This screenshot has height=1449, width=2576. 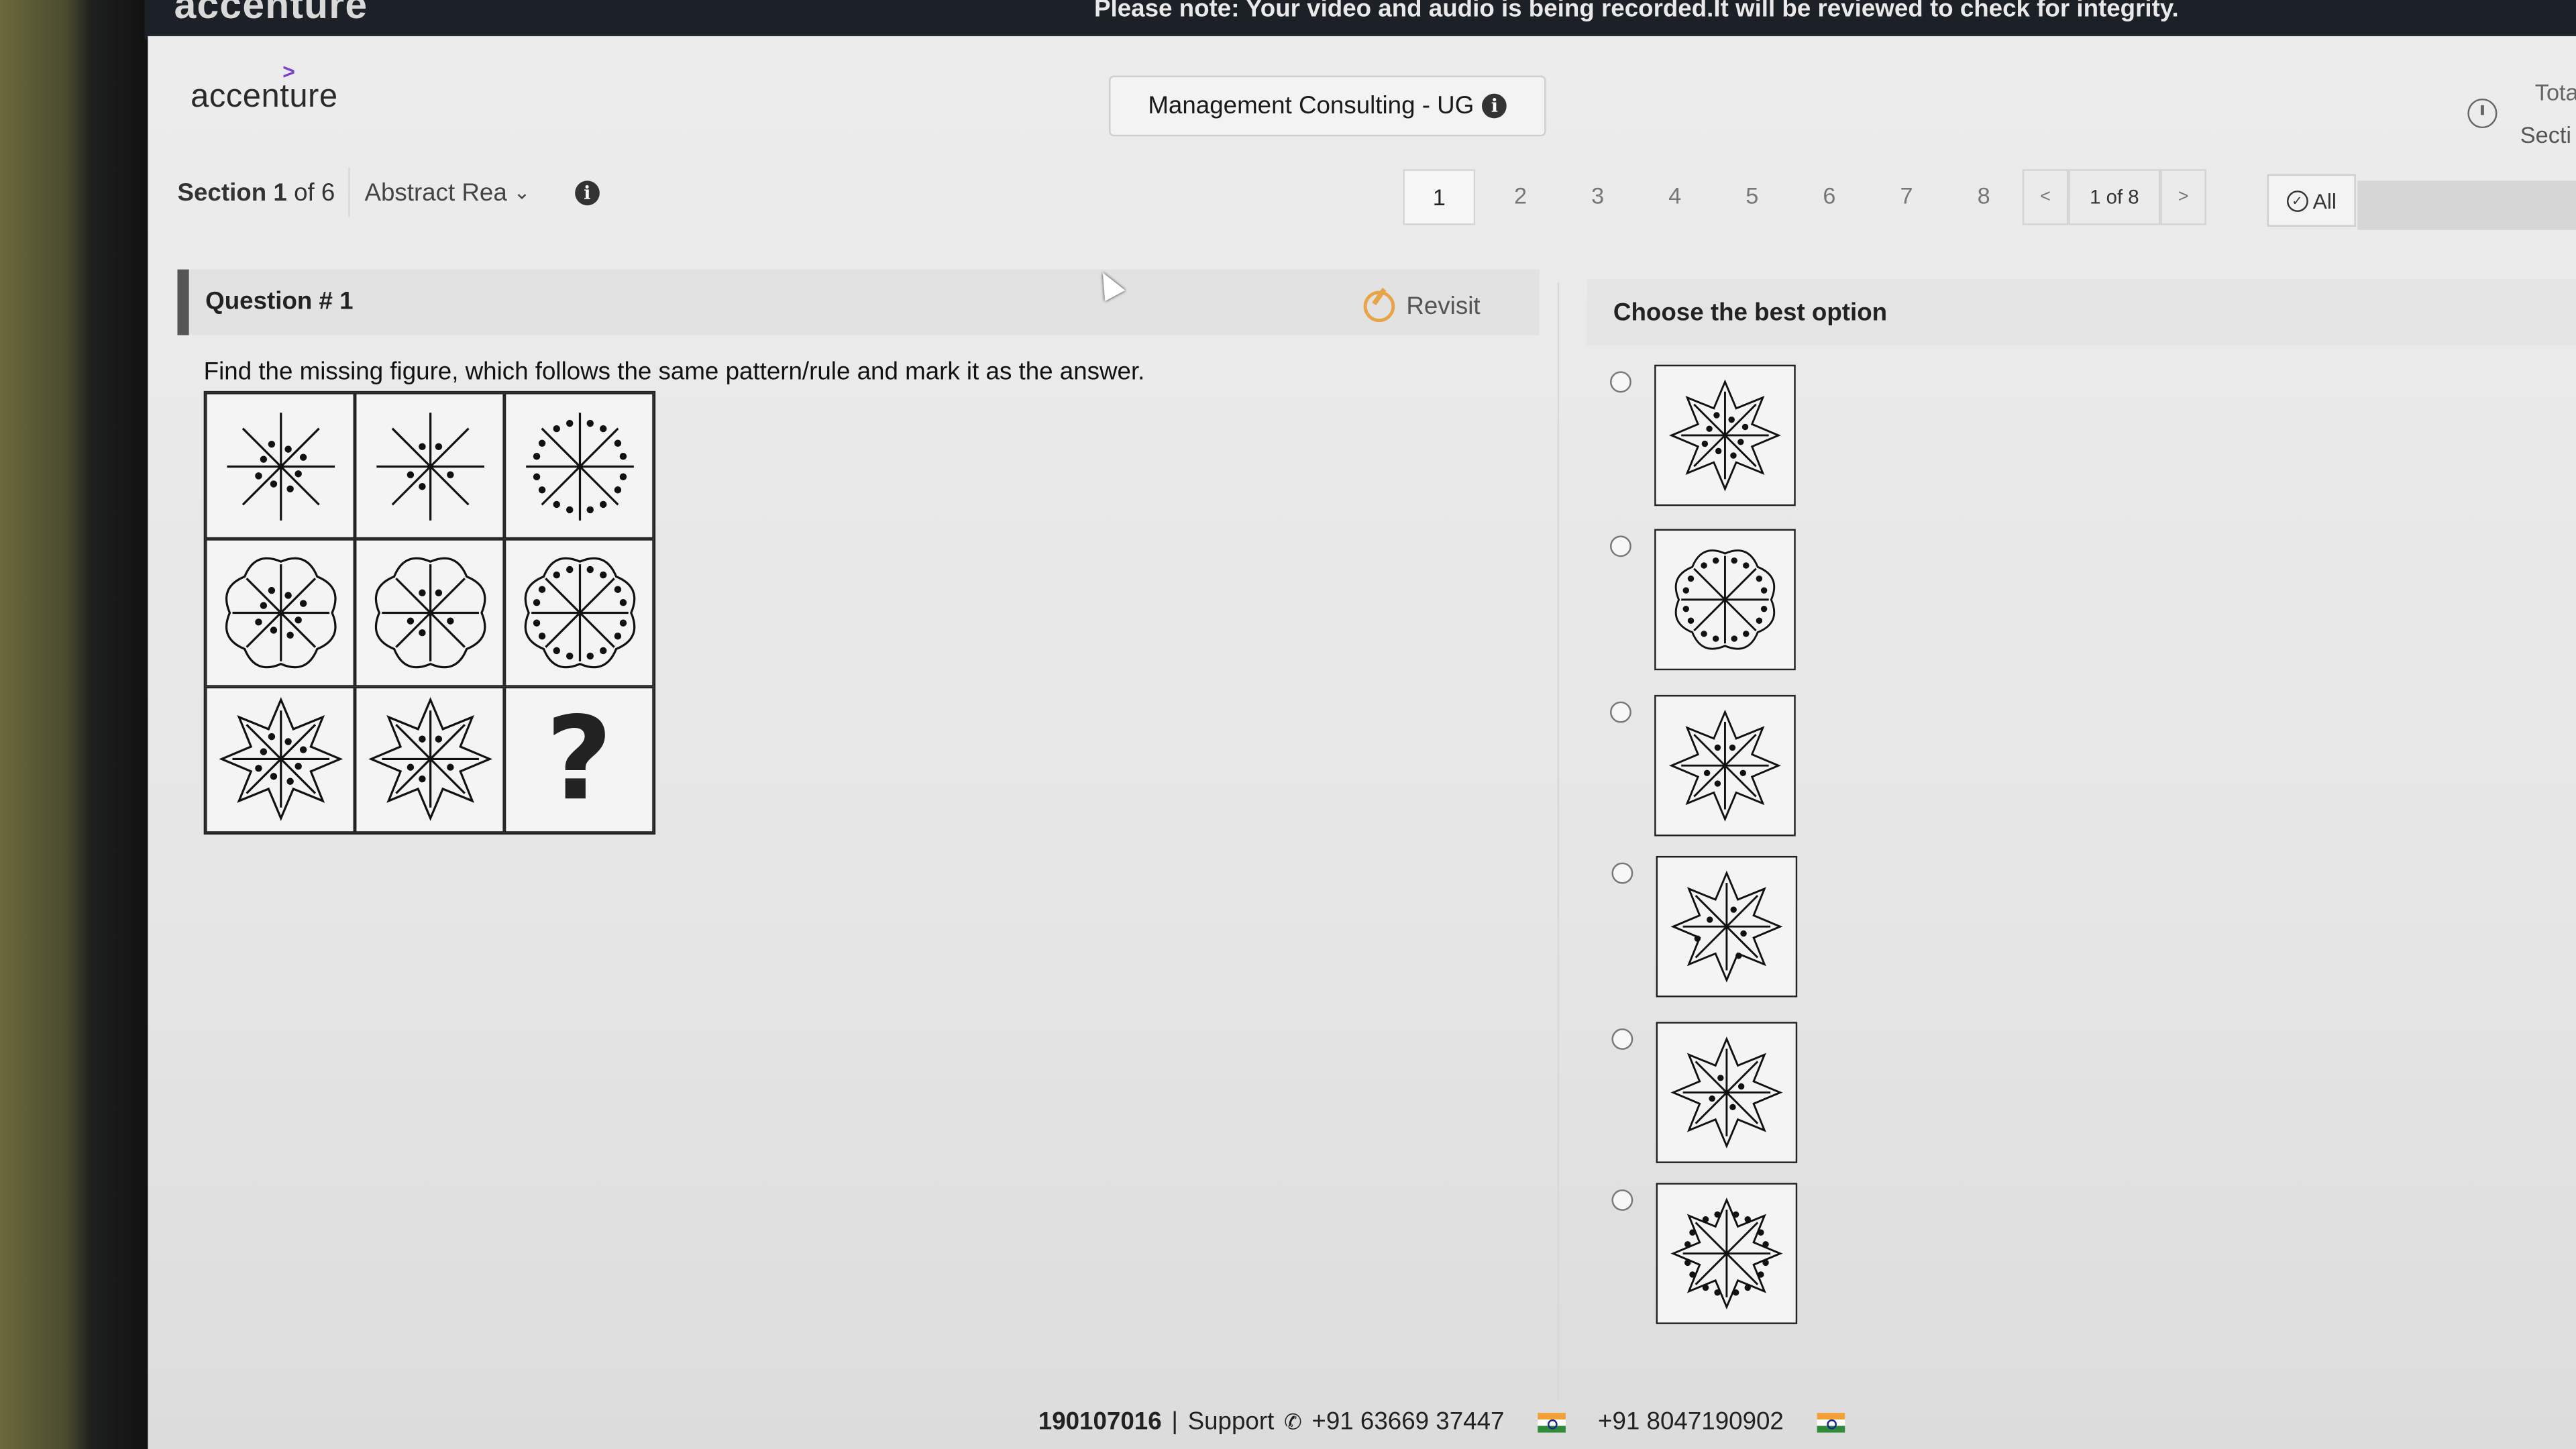 I want to click on options-heading: Choose the best option, so click(x=1750, y=313).